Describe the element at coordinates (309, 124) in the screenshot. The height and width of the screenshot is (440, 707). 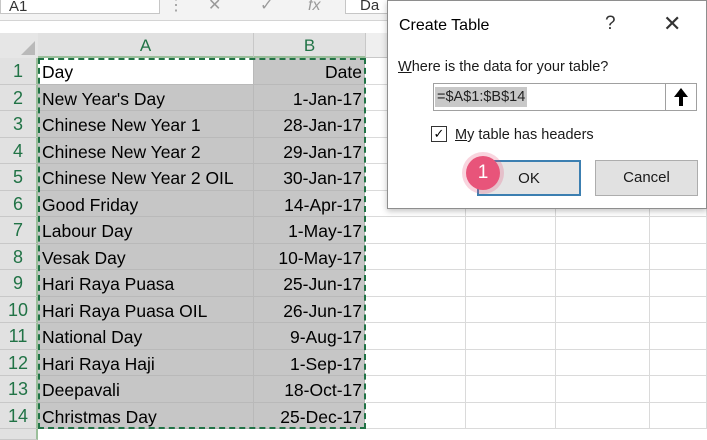
I see `table-cell: 28-Jan-17` at that location.